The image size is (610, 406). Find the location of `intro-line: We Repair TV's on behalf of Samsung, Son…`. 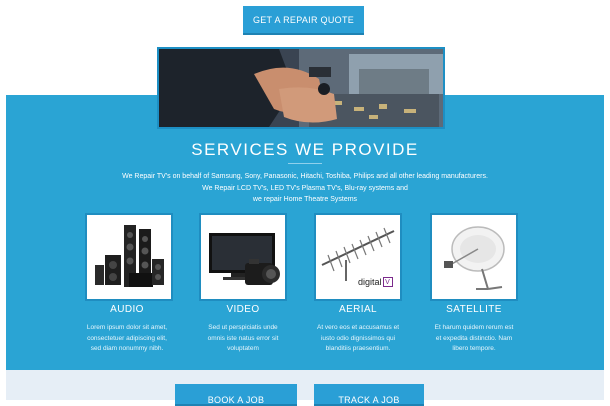

intro-line: We Repair TV's on behalf of Samsung, Son… is located at coordinates (305, 176).